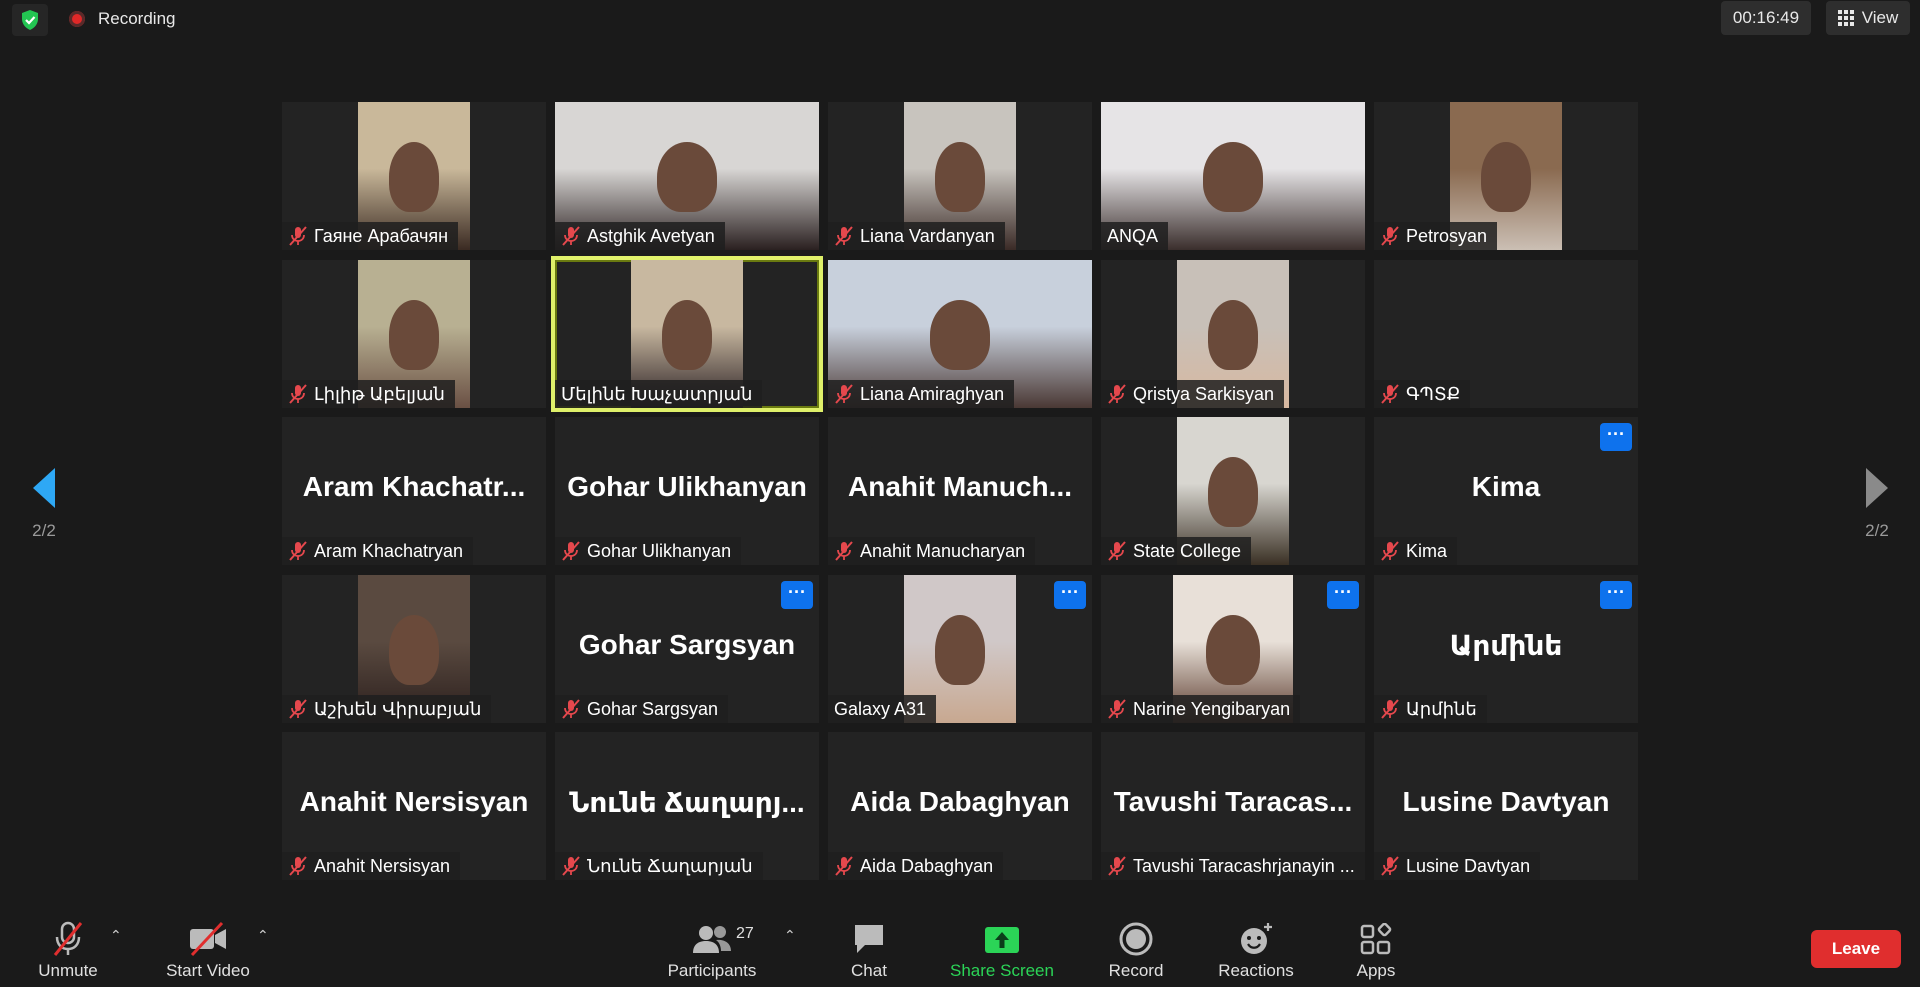  What do you see at coordinates (414, 491) in the screenshot?
I see `participant-tile: Aram Khachatr... Aram Khachatryan` at bounding box center [414, 491].